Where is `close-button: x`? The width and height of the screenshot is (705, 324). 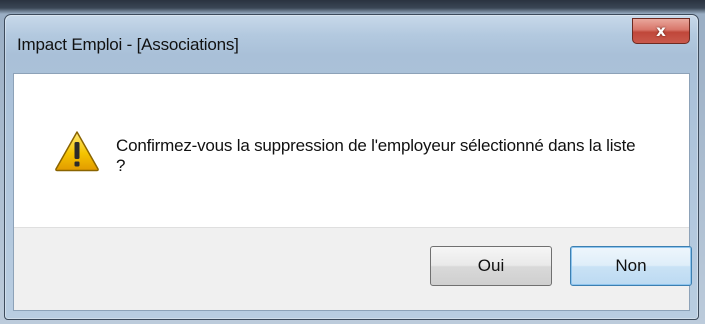
close-button: x is located at coordinates (661, 31).